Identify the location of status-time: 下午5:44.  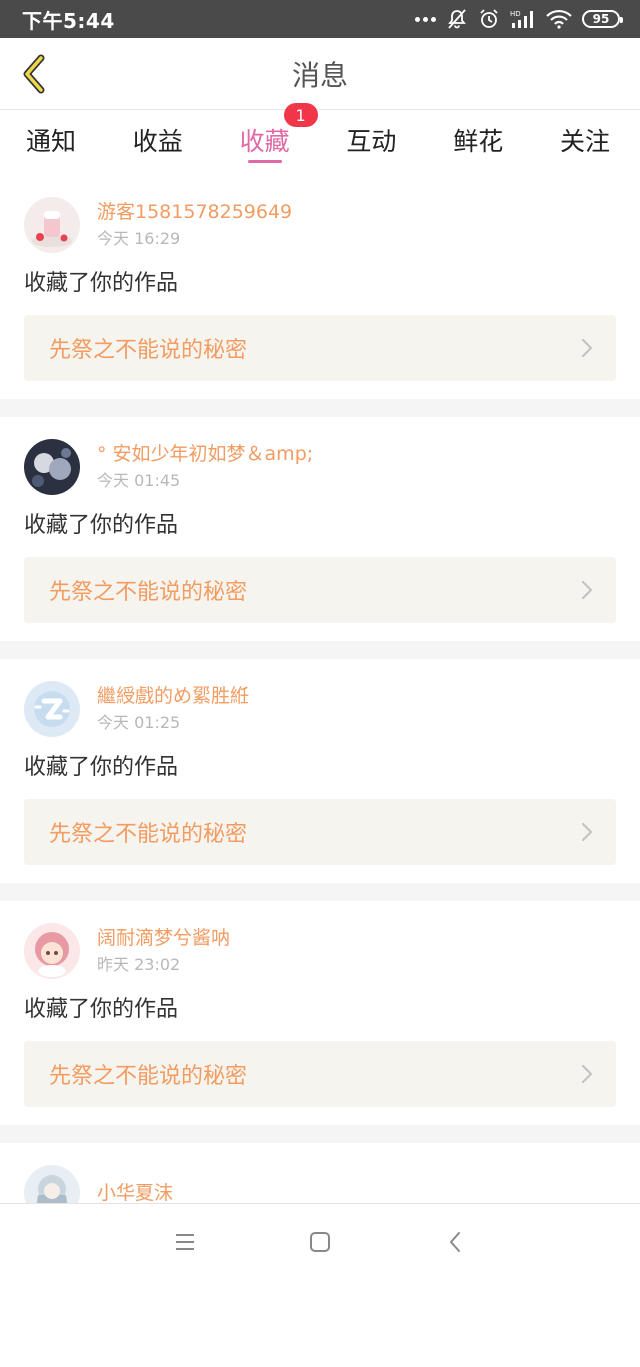
(68, 20).